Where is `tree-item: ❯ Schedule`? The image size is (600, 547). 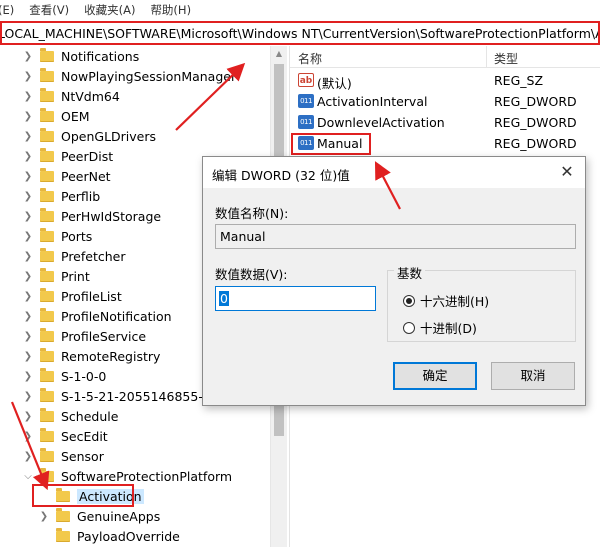 tree-item: ❯ Schedule is located at coordinates (70, 416).